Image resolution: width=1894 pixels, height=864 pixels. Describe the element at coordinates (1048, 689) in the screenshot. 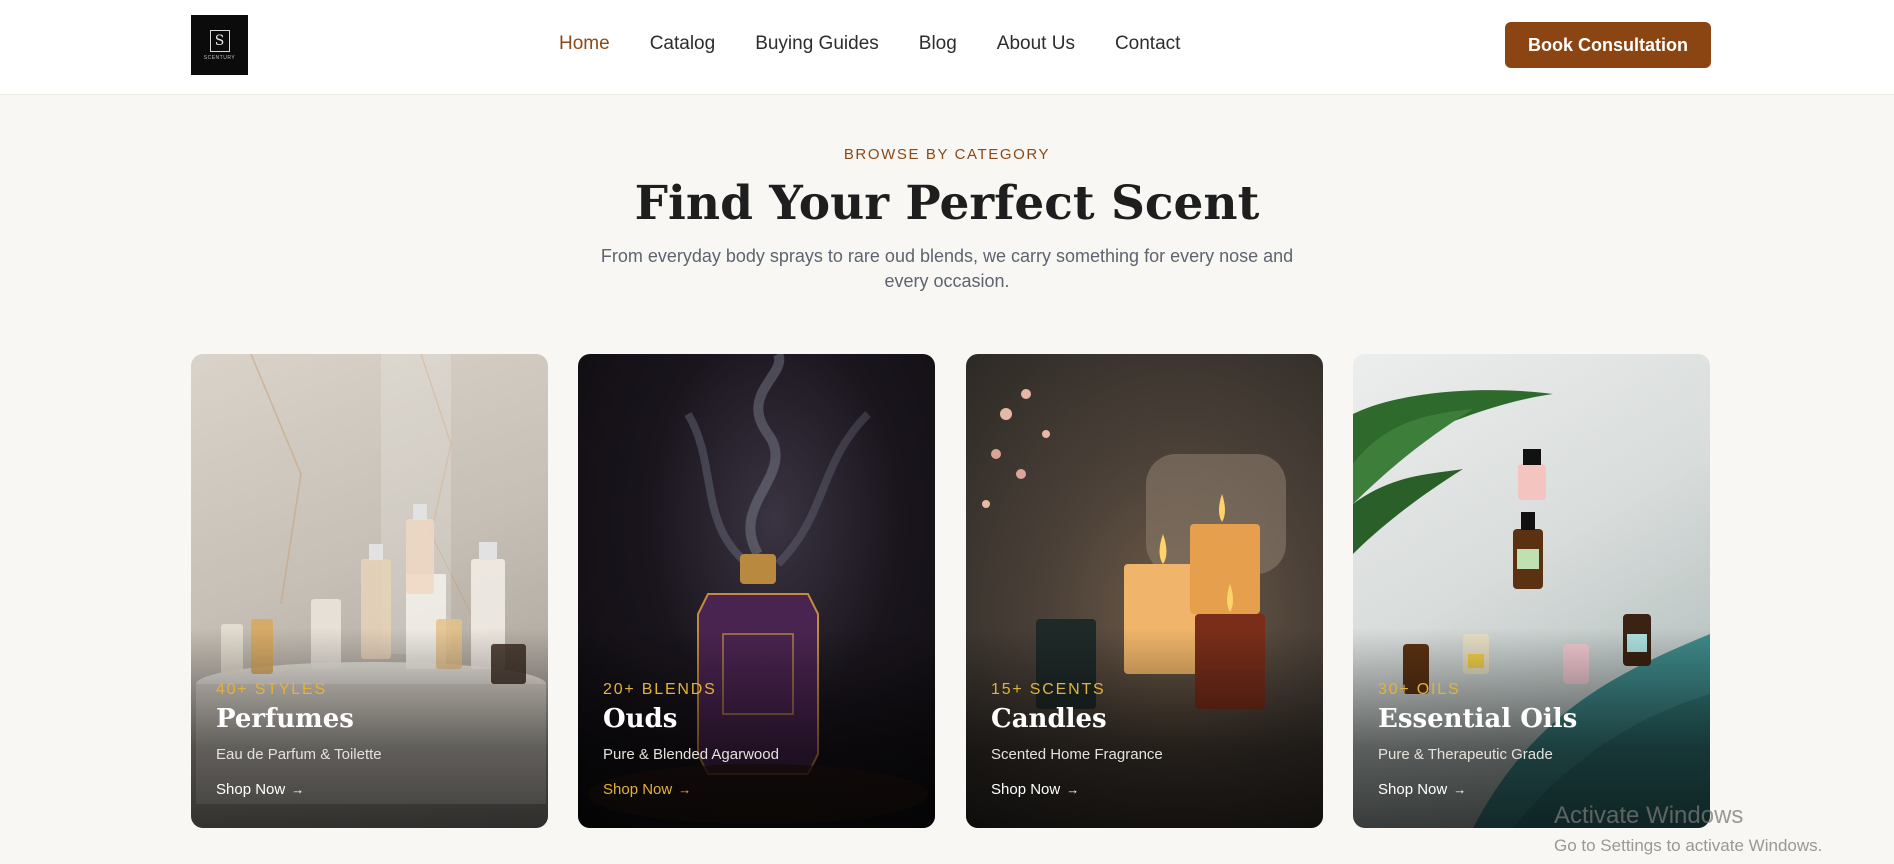

I see `card-badge: 15+ SCENTS` at that location.